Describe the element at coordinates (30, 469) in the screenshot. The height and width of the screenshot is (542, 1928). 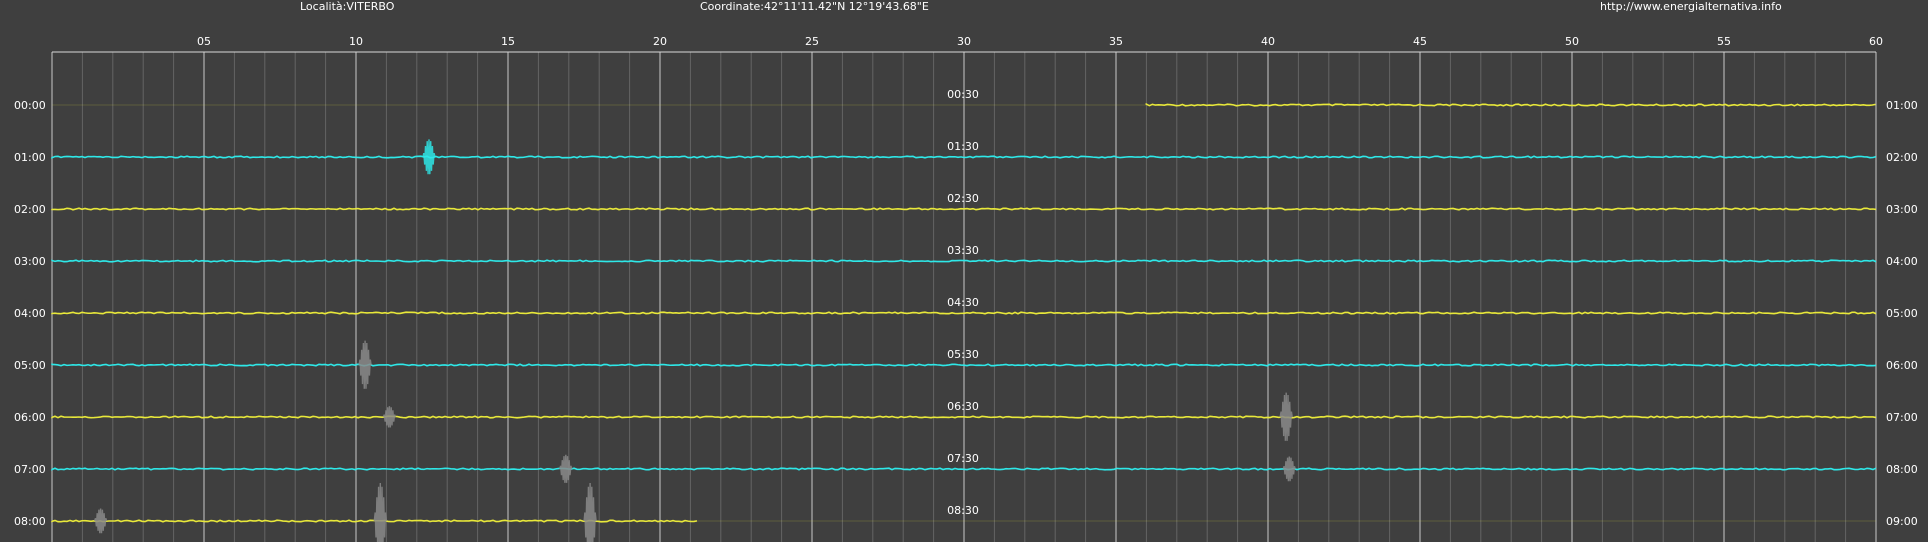
I see `row-left-label: 07:00` at that location.